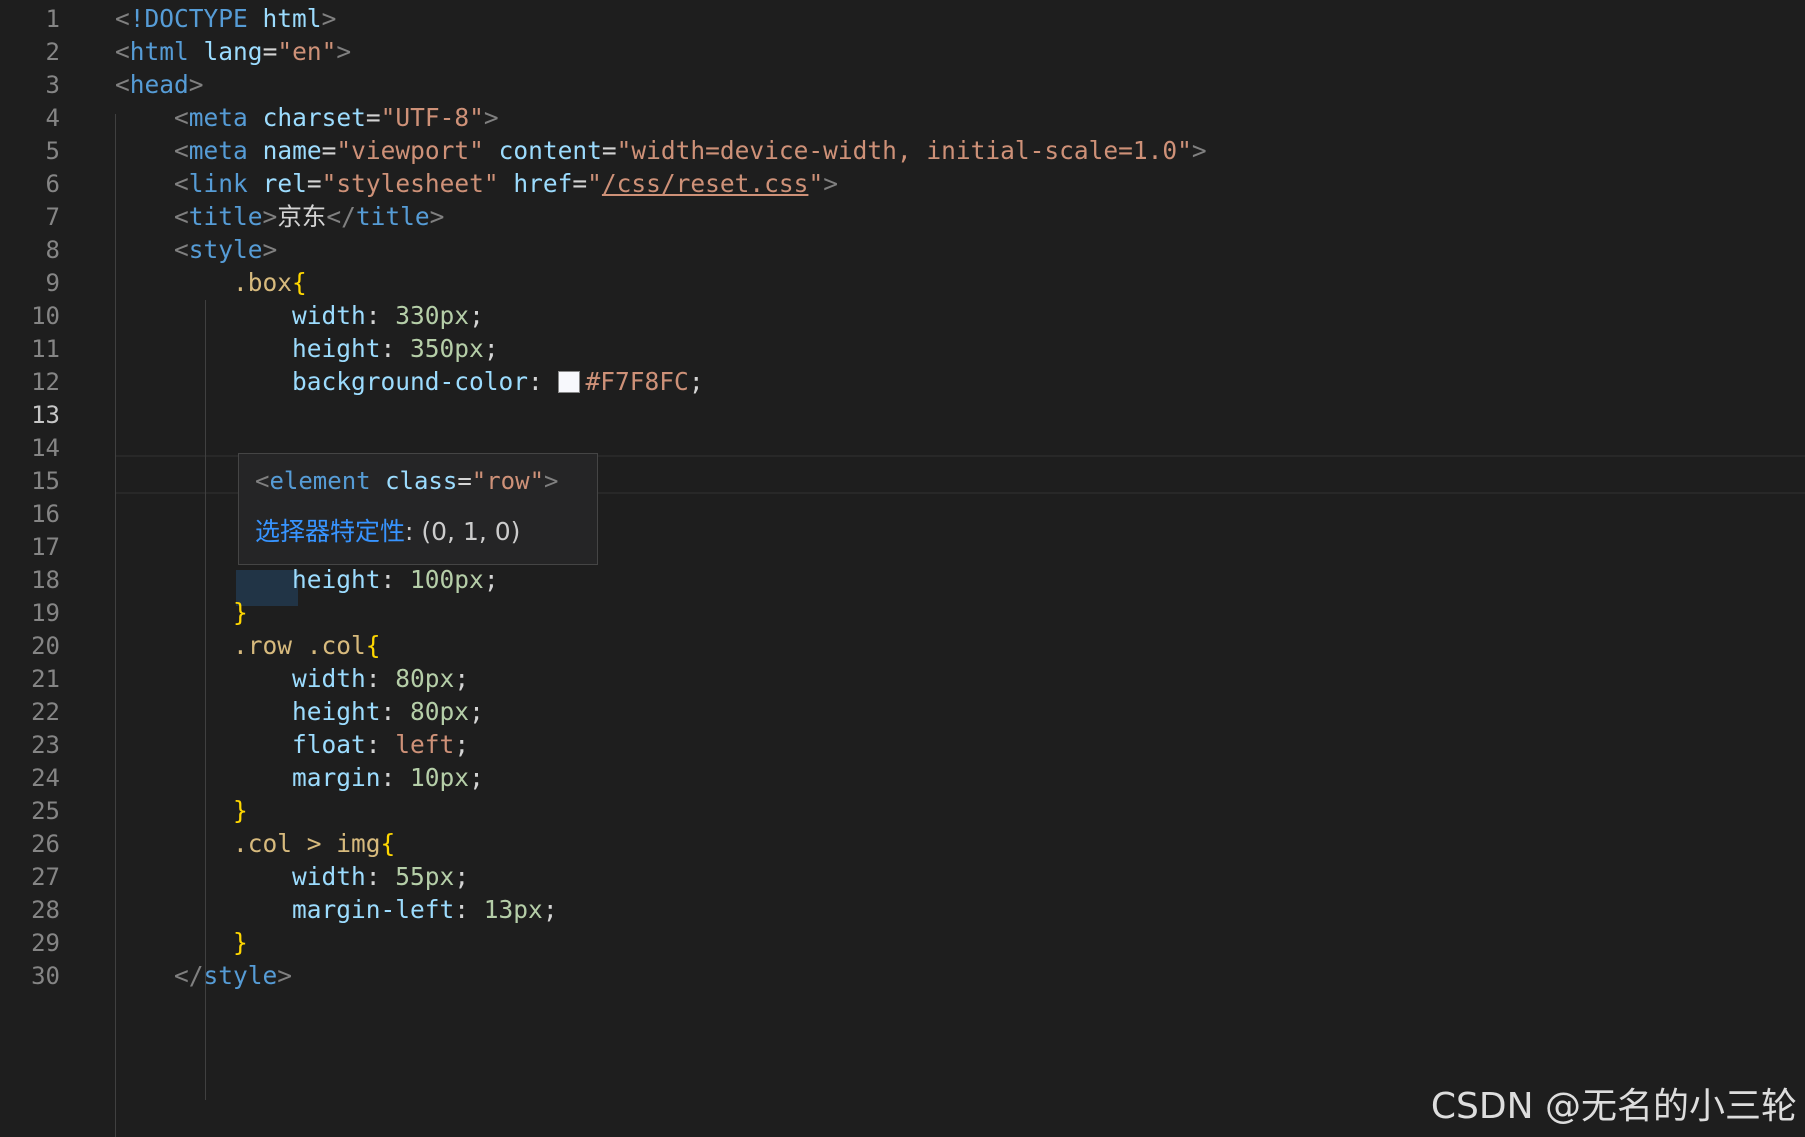 The image size is (1805, 1137). What do you see at coordinates (307, 51) in the screenshot?
I see `code-token: "en"` at bounding box center [307, 51].